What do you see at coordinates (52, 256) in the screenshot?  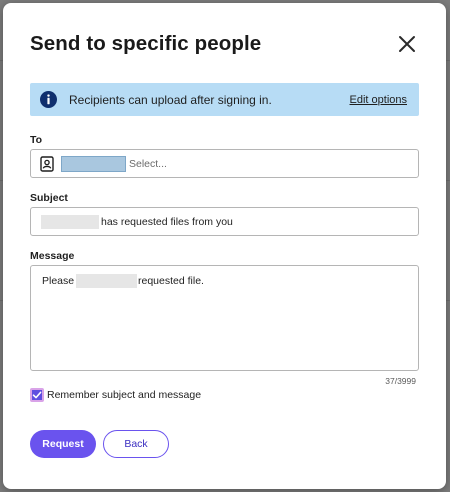 I see `message-label: Message` at bounding box center [52, 256].